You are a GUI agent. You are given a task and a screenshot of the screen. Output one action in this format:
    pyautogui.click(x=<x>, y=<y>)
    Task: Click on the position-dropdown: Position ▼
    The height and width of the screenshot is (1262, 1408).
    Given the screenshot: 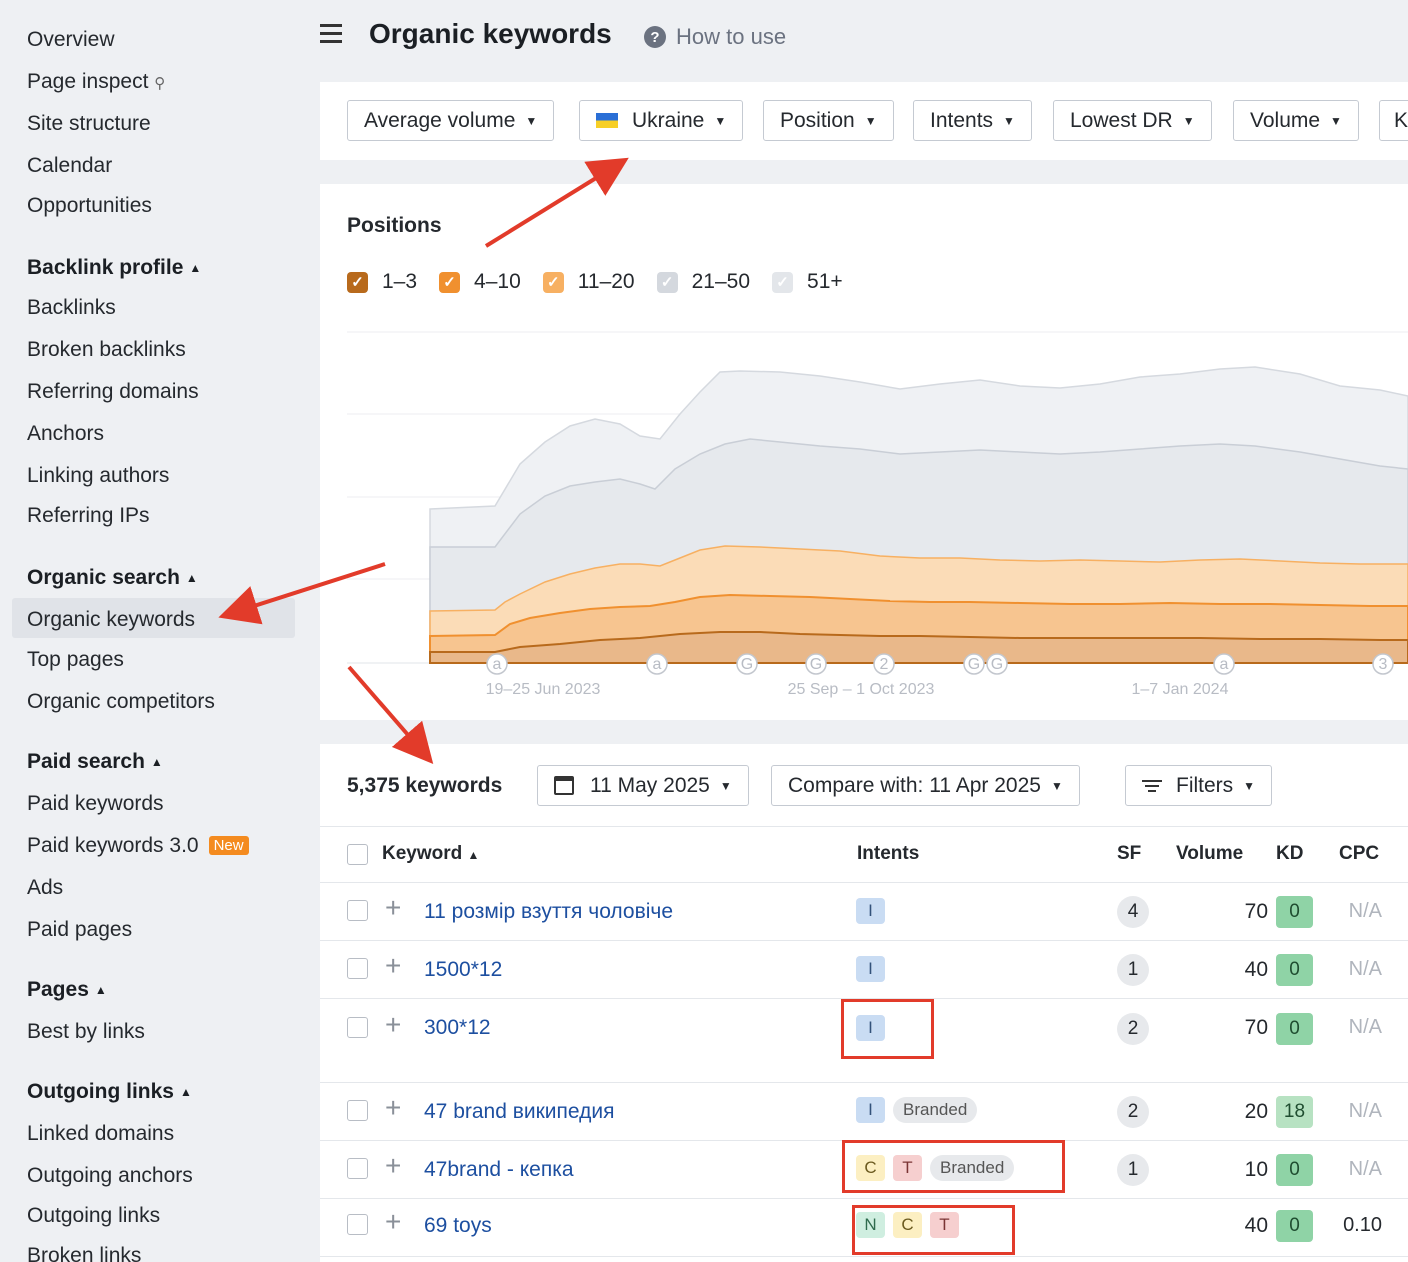 What is the action you would take?
    pyautogui.click(x=828, y=120)
    